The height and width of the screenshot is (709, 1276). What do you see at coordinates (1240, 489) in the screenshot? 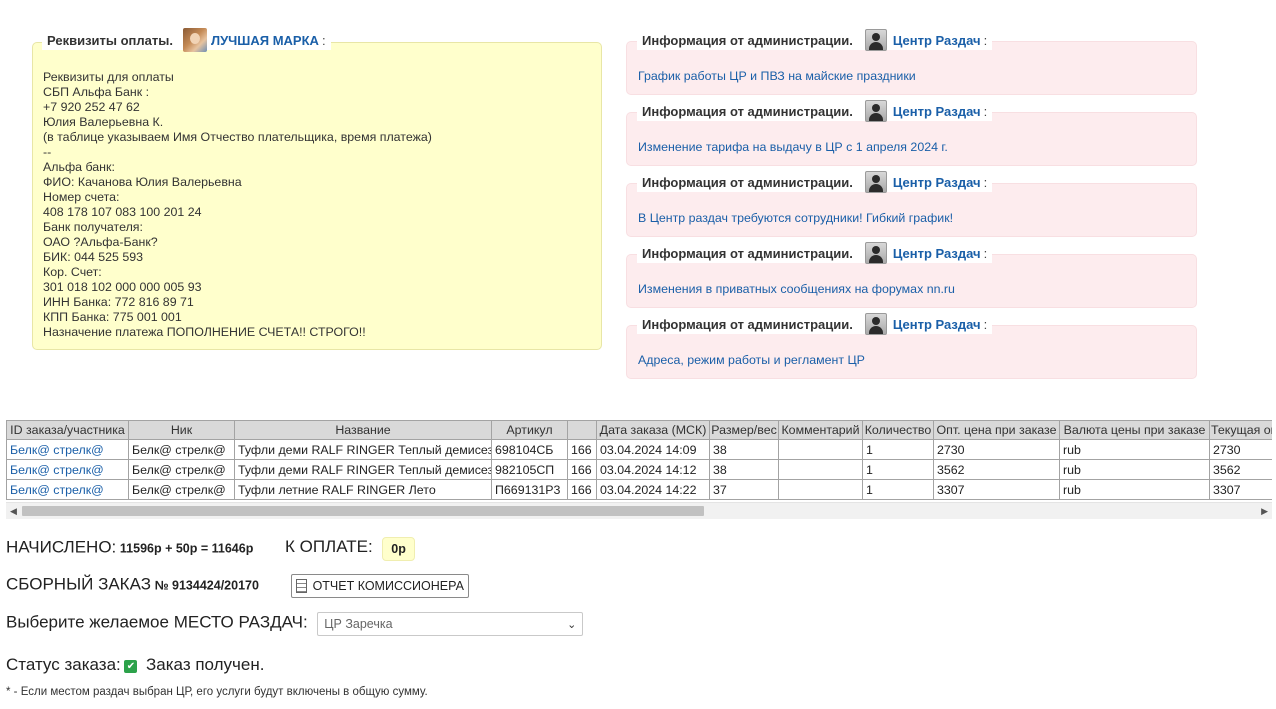
I see `current-price-cell: 3307` at bounding box center [1240, 489].